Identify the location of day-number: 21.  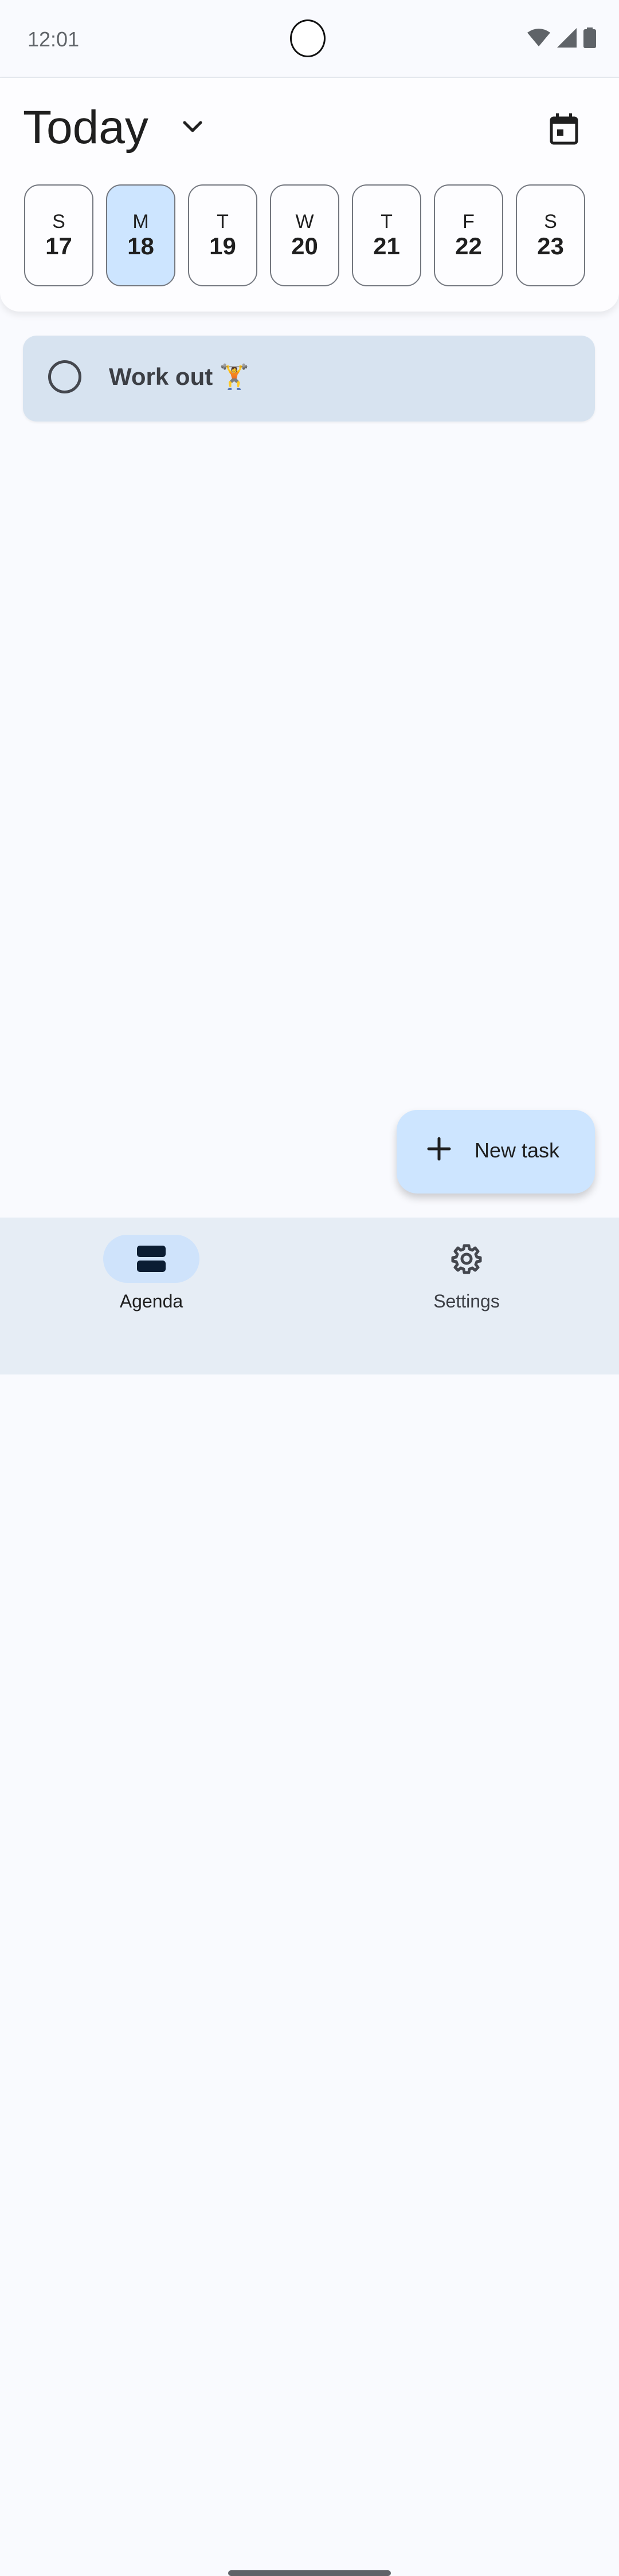
(386, 246).